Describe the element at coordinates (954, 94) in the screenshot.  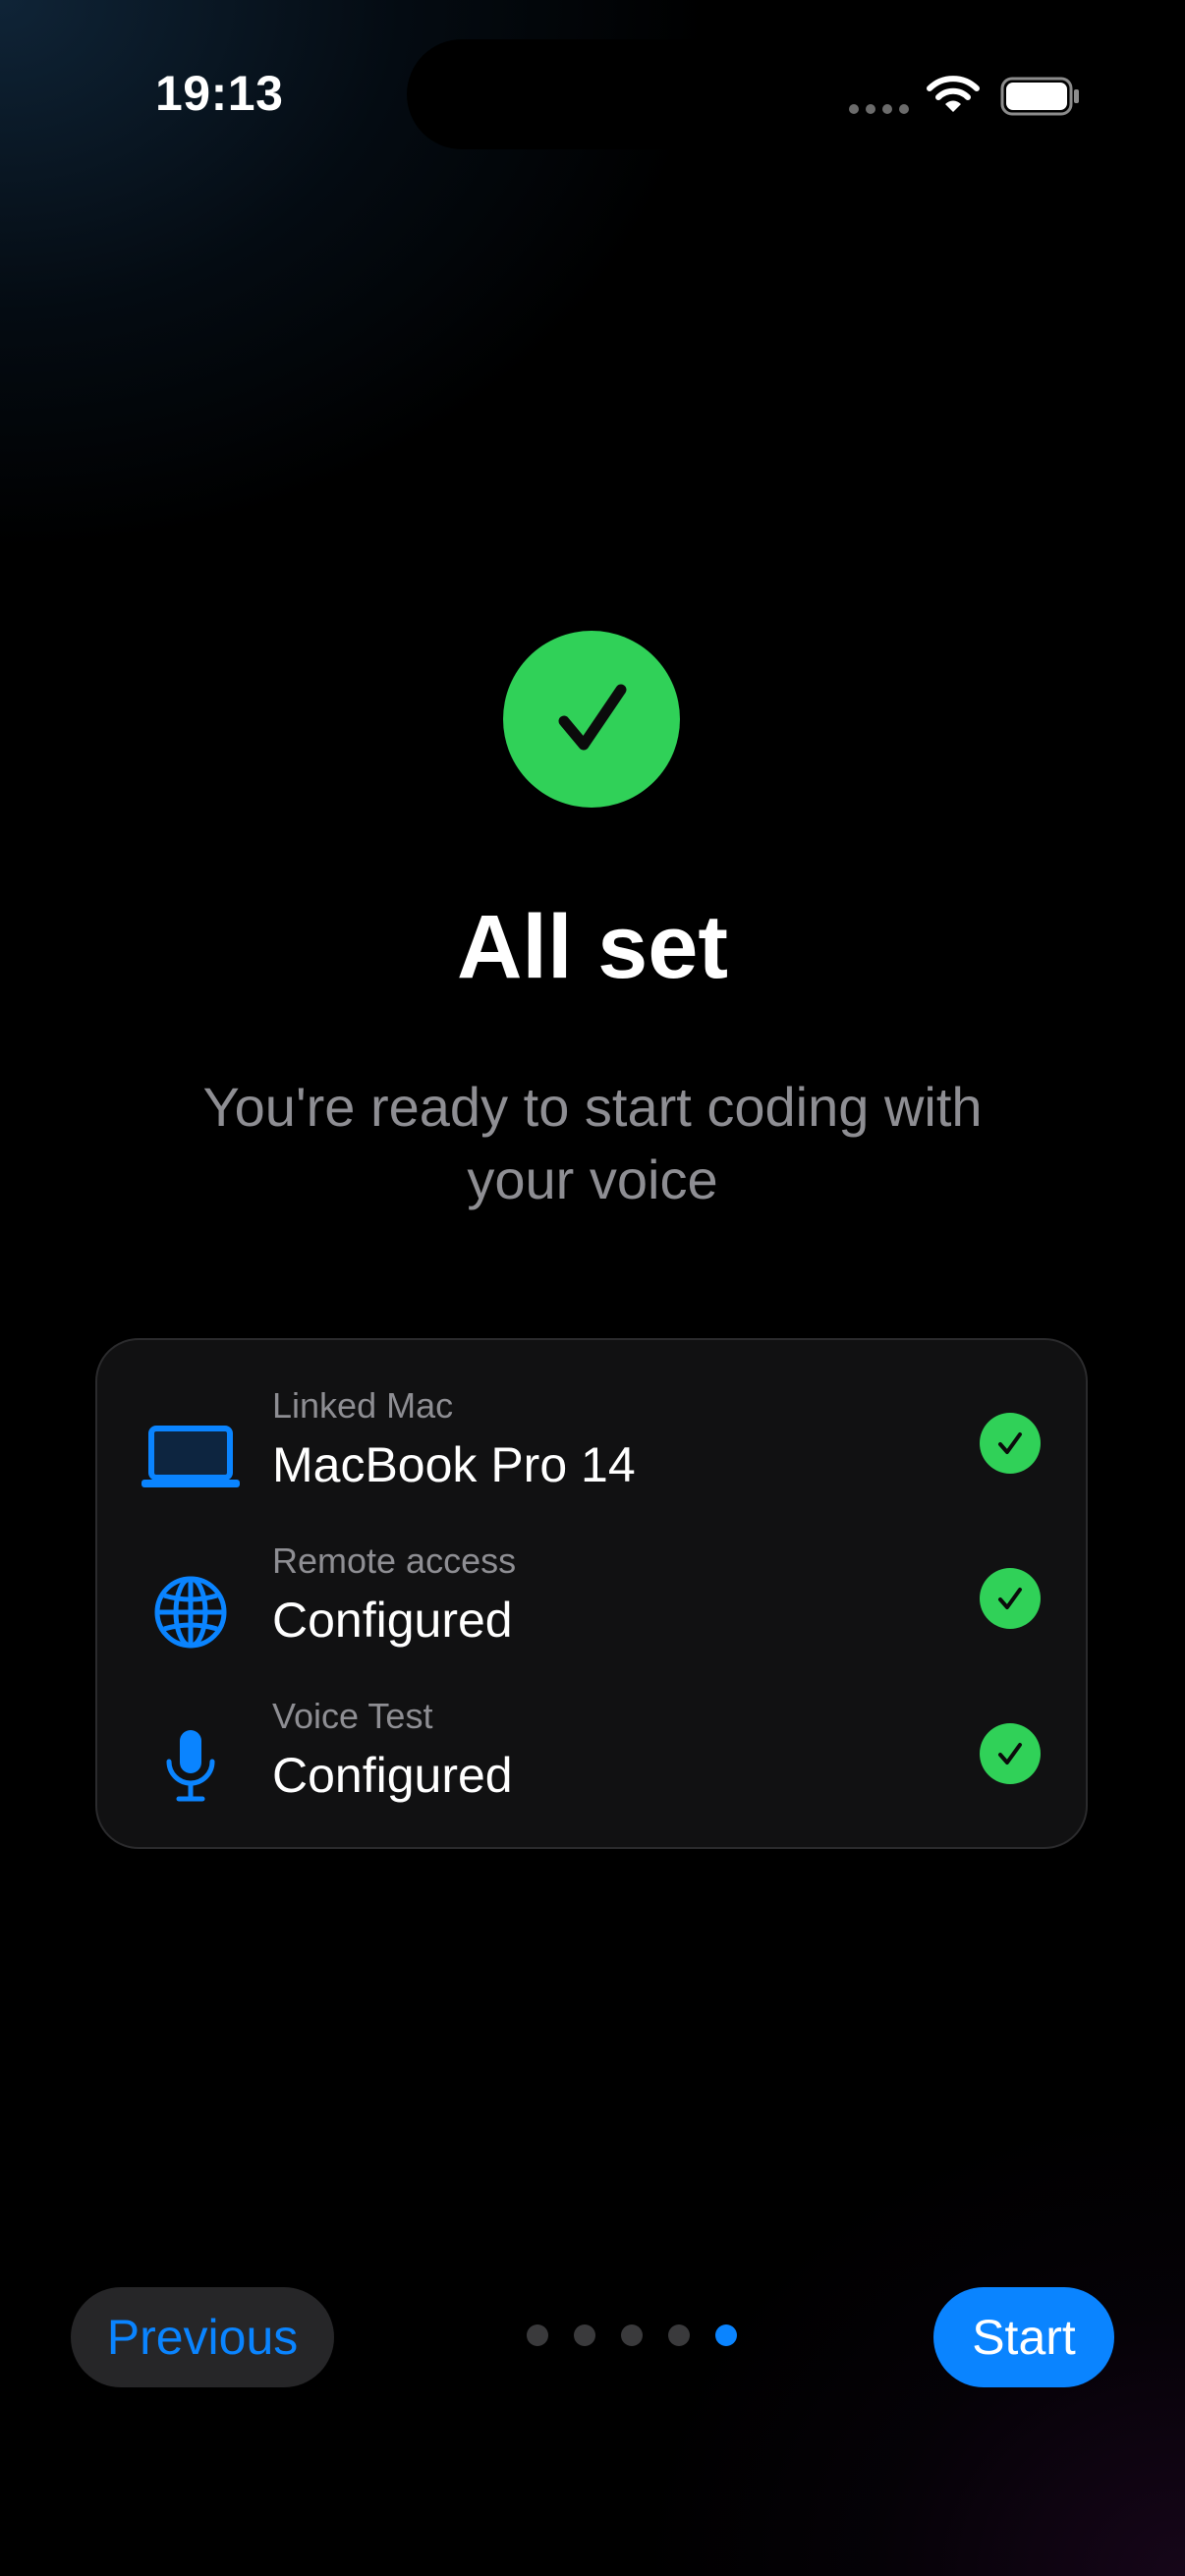
I see `wifi-icon` at that location.